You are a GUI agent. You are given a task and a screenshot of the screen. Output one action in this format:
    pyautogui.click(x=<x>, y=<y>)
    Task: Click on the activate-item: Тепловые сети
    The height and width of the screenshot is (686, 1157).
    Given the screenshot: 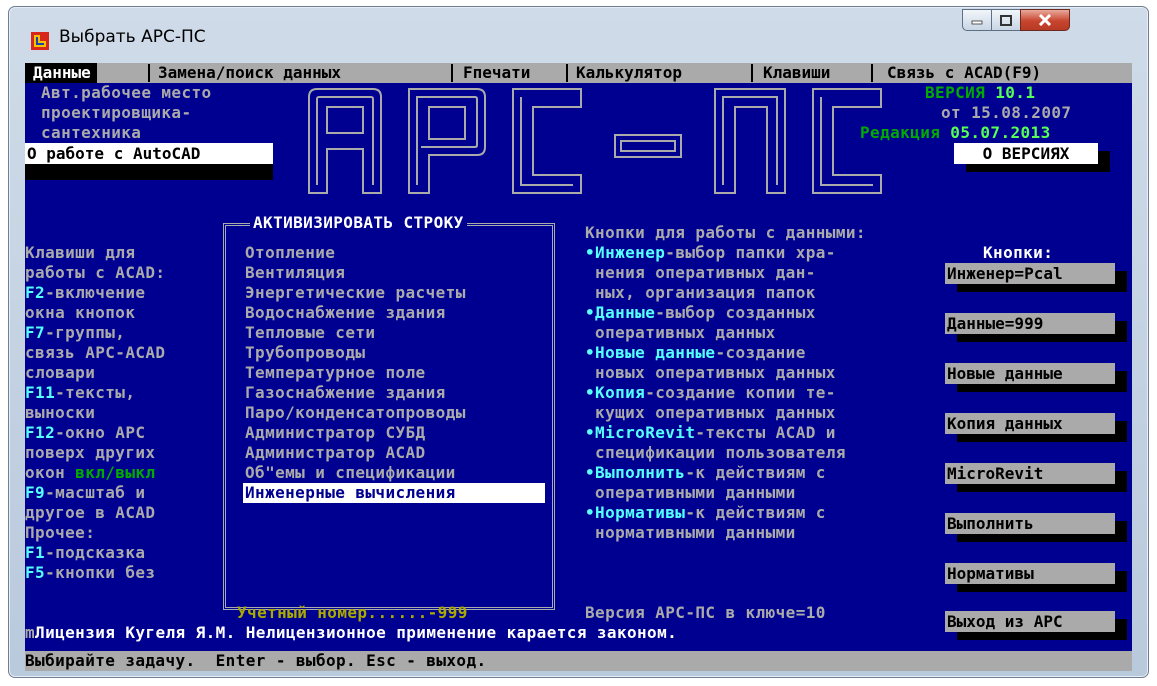 What is the action you would take?
    pyautogui.click(x=310, y=333)
    